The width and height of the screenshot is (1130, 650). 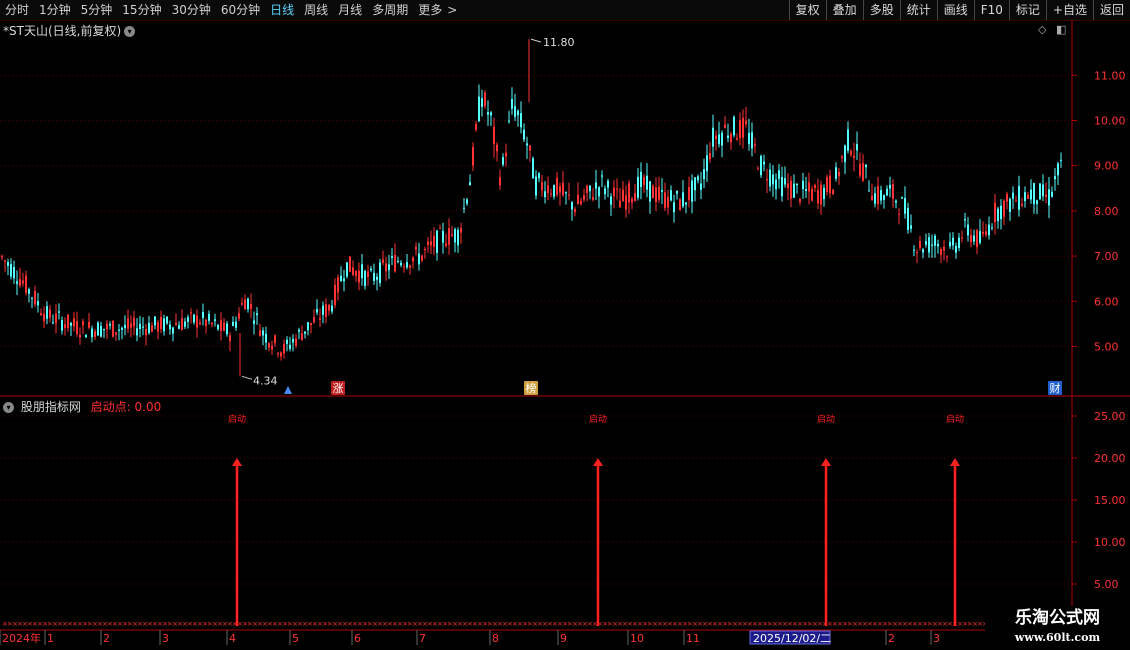 I want to click on stock-title-text: *ST天山(日线,前复权), so click(x=62, y=31).